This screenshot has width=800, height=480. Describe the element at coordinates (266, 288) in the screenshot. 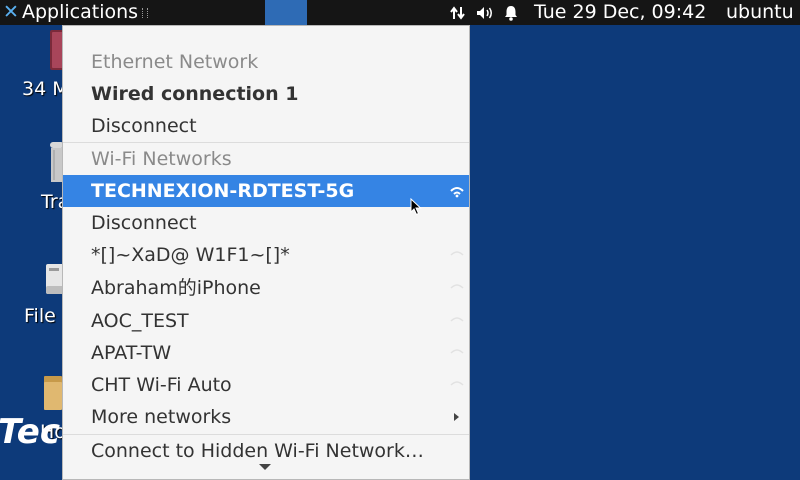

I see `wifi-network-item: Abraham的iPhone` at that location.